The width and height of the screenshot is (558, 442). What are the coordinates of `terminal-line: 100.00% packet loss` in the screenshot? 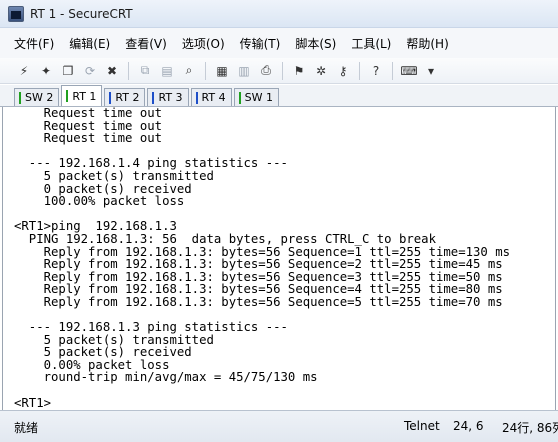 It's located at (99, 201).